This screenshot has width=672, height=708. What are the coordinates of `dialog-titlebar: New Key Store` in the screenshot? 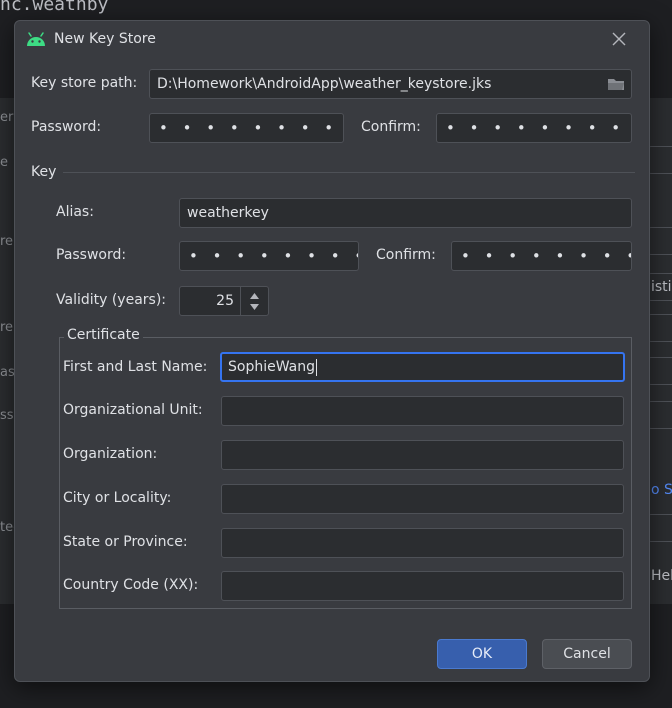 It's located at (332, 40).